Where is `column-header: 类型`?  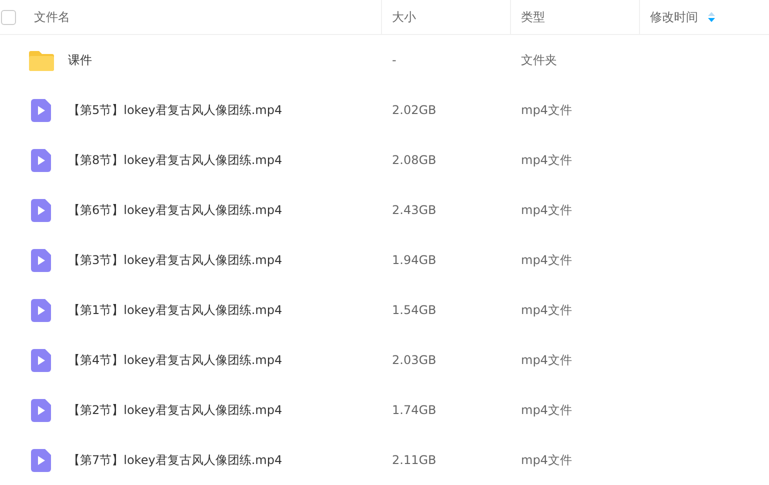 column-header: 类型 is located at coordinates (533, 17).